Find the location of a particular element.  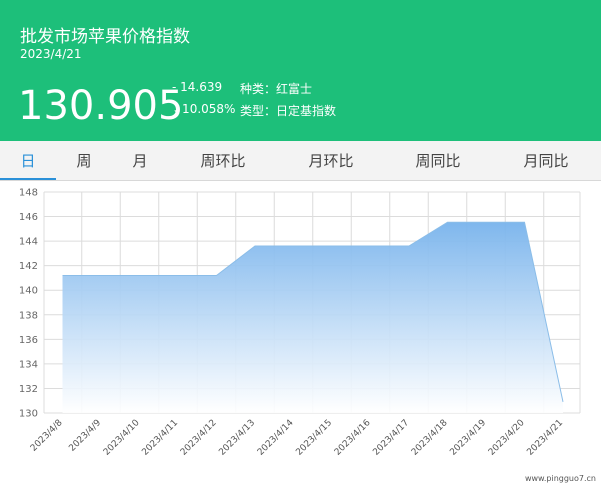

tab-week: 周 is located at coordinates (84, 160).